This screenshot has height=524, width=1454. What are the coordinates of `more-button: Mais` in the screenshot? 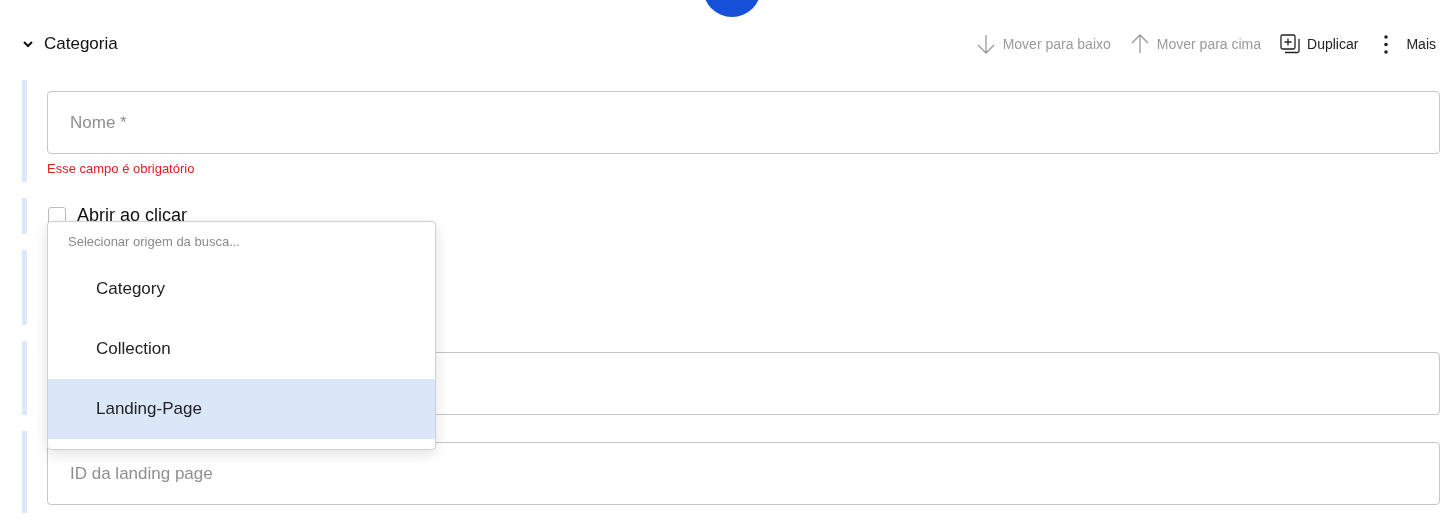 It's located at (1406, 44).